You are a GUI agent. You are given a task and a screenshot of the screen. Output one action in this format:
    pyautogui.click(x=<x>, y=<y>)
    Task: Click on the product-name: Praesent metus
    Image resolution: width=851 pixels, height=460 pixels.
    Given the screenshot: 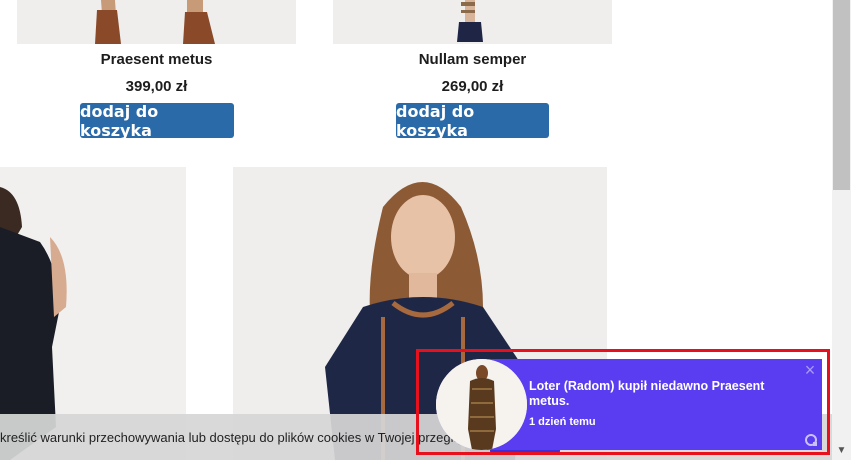 What is the action you would take?
    pyautogui.click(x=156, y=59)
    